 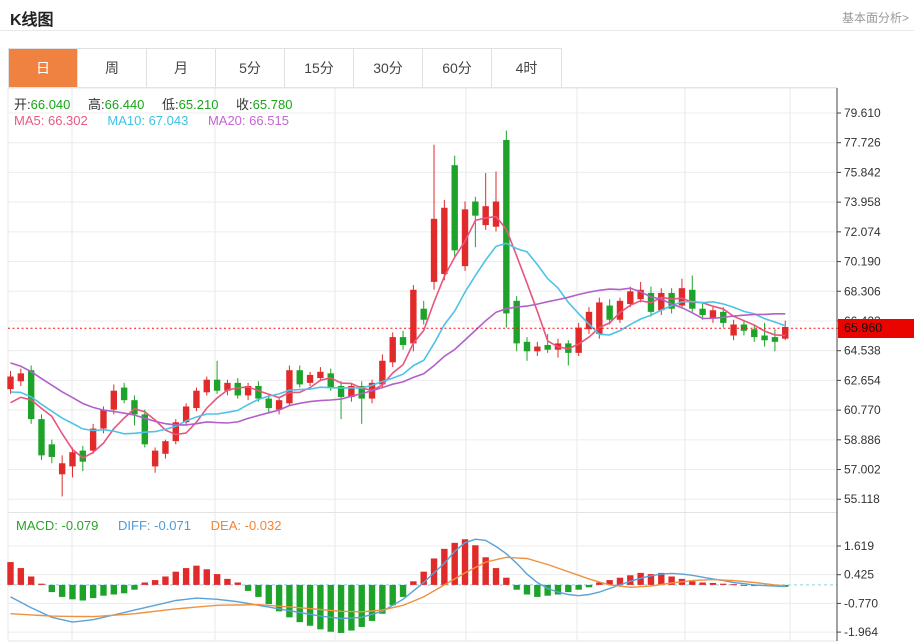 I want to click on y-axis-label: 64.538, so click(x=862, y=351).